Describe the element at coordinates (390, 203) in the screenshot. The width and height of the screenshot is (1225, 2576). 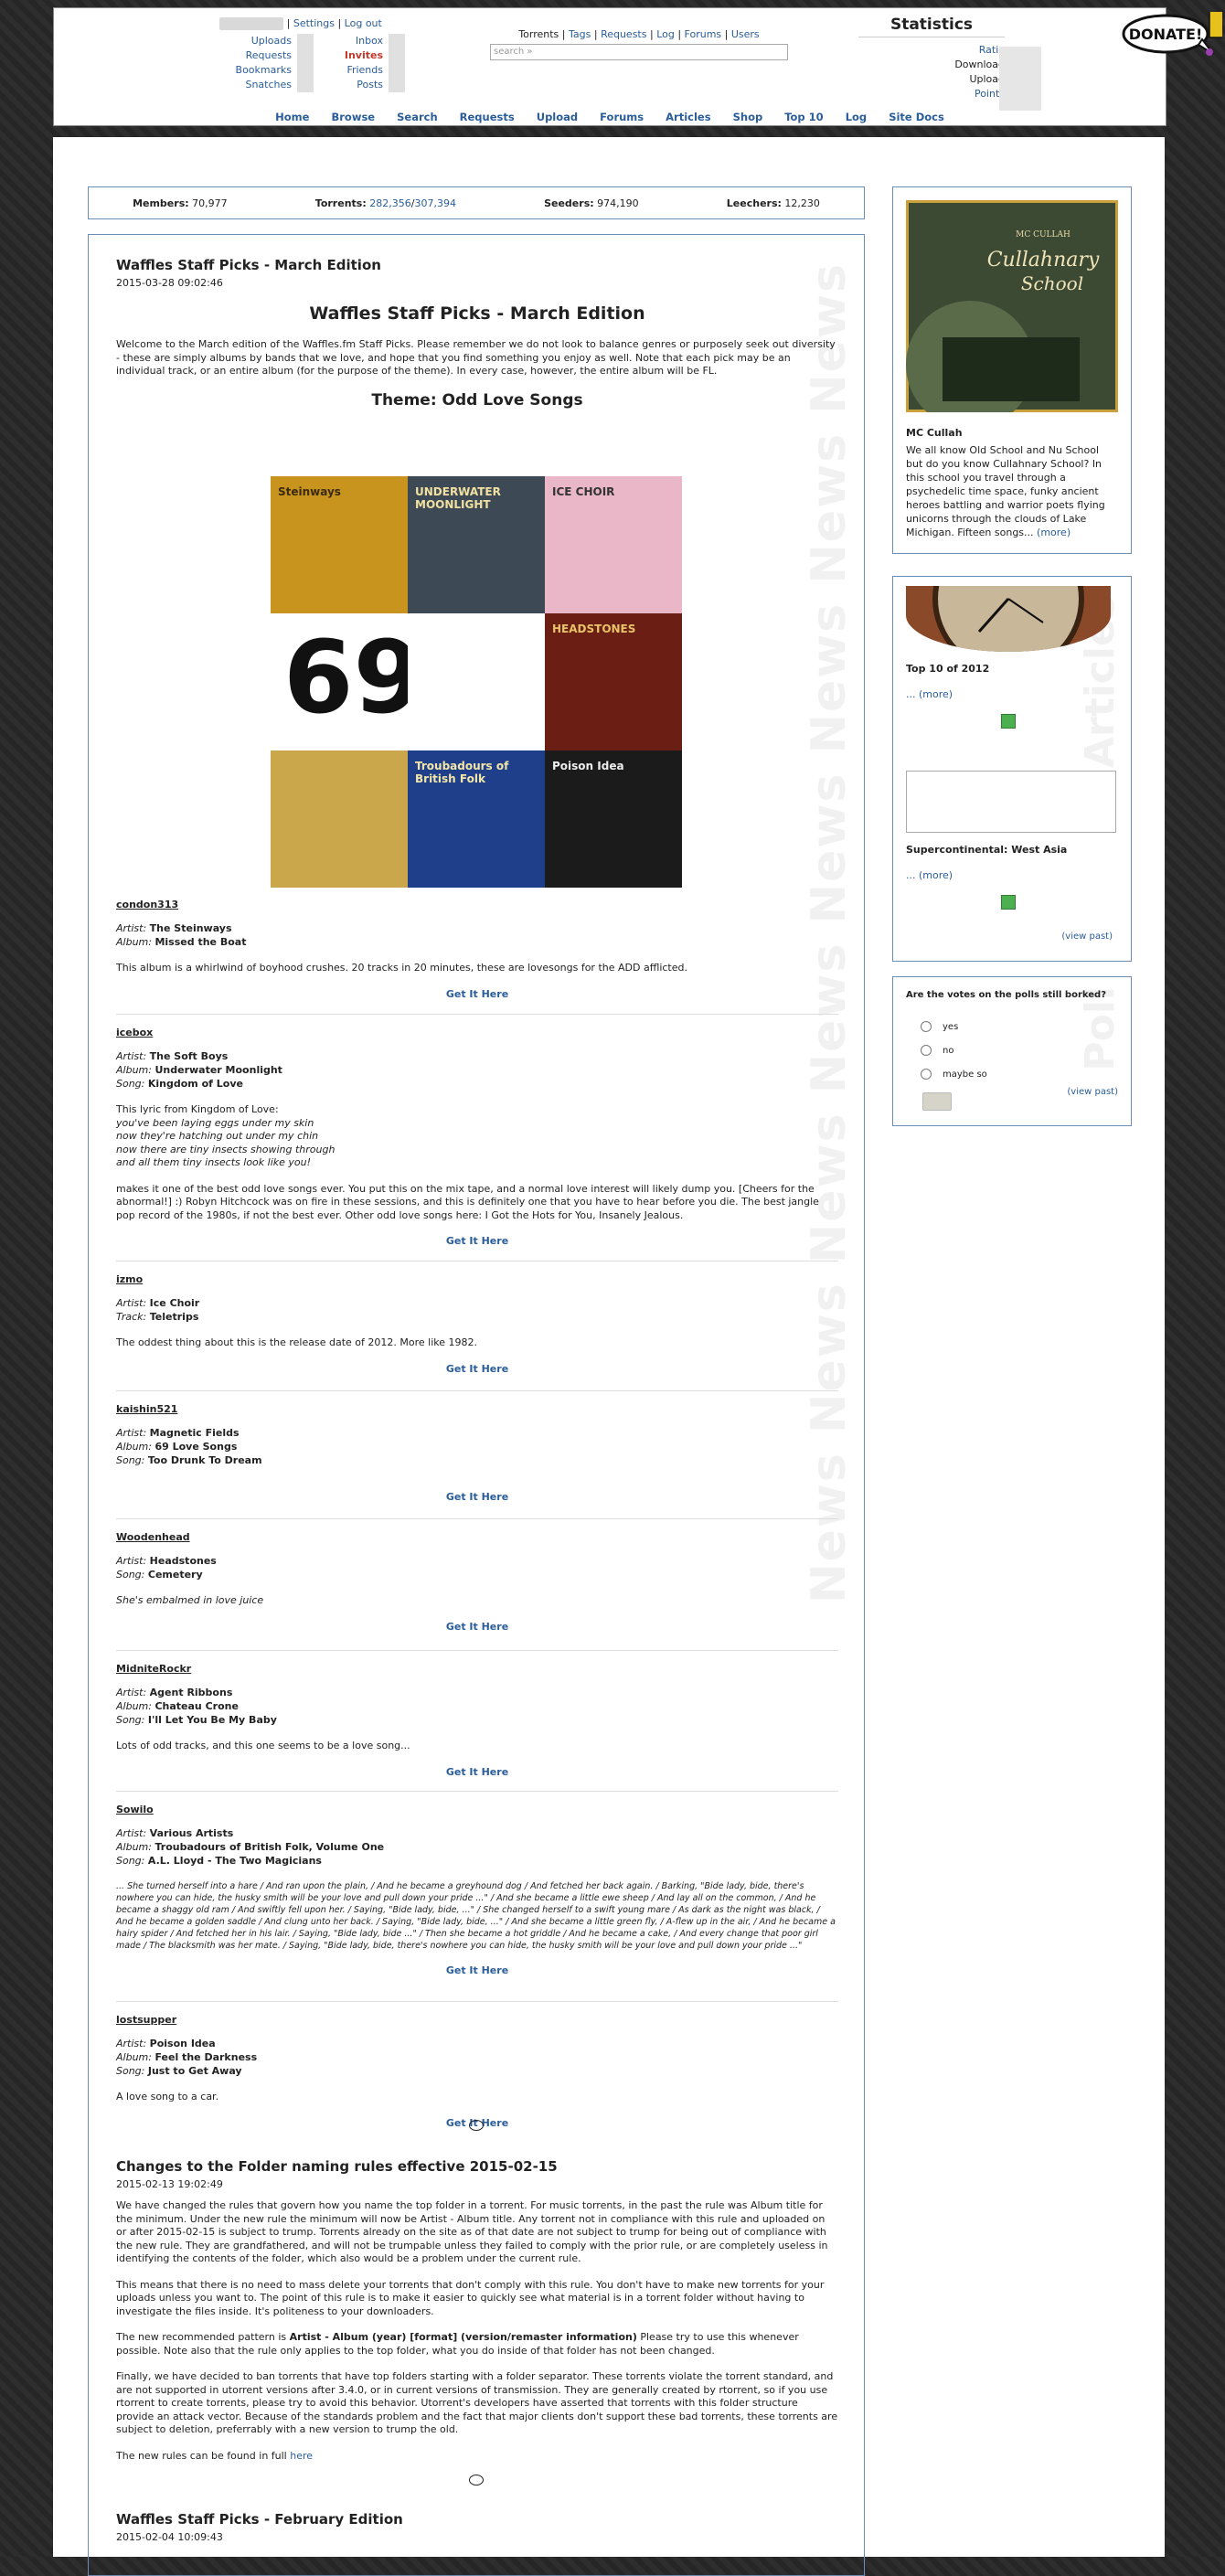
I see `torrents-count-a: 282,356` at that location.